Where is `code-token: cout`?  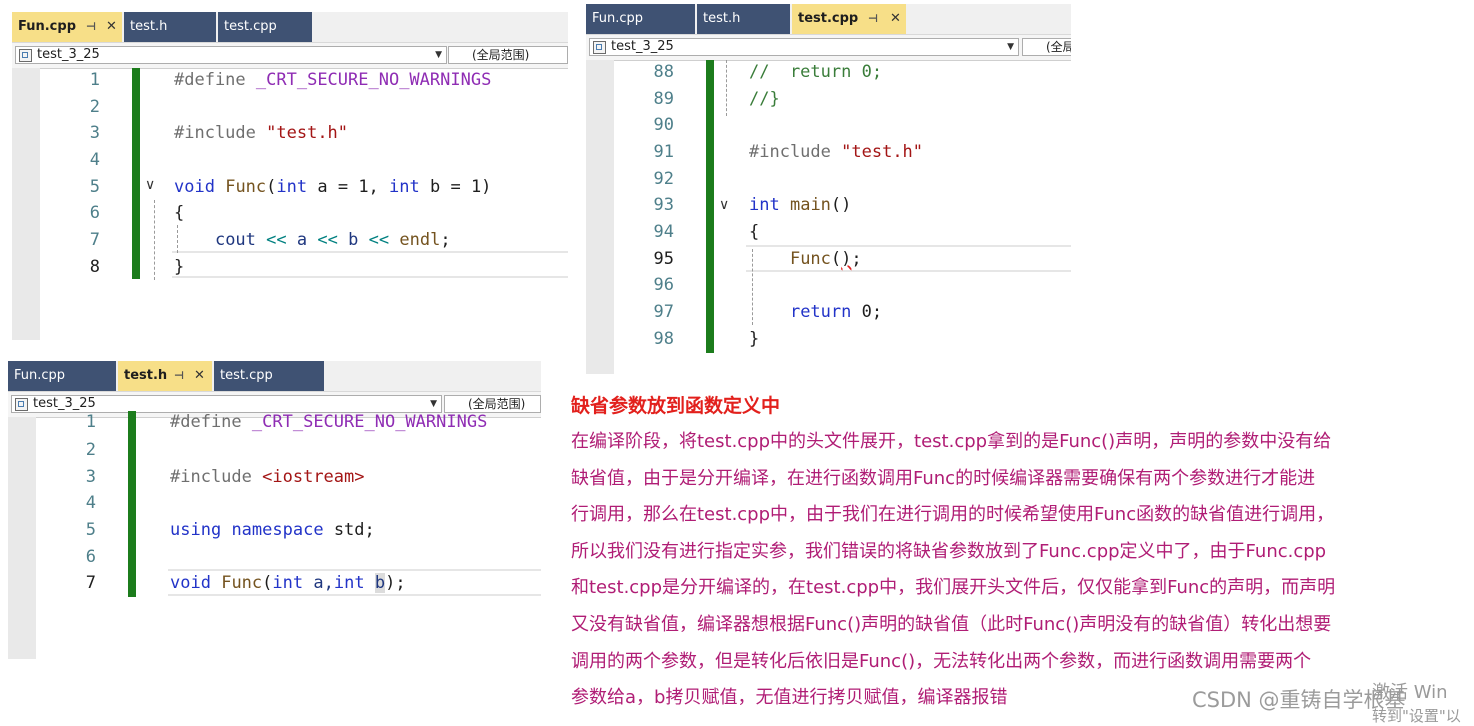
code-token: cout is located at coordinates (235, 240).